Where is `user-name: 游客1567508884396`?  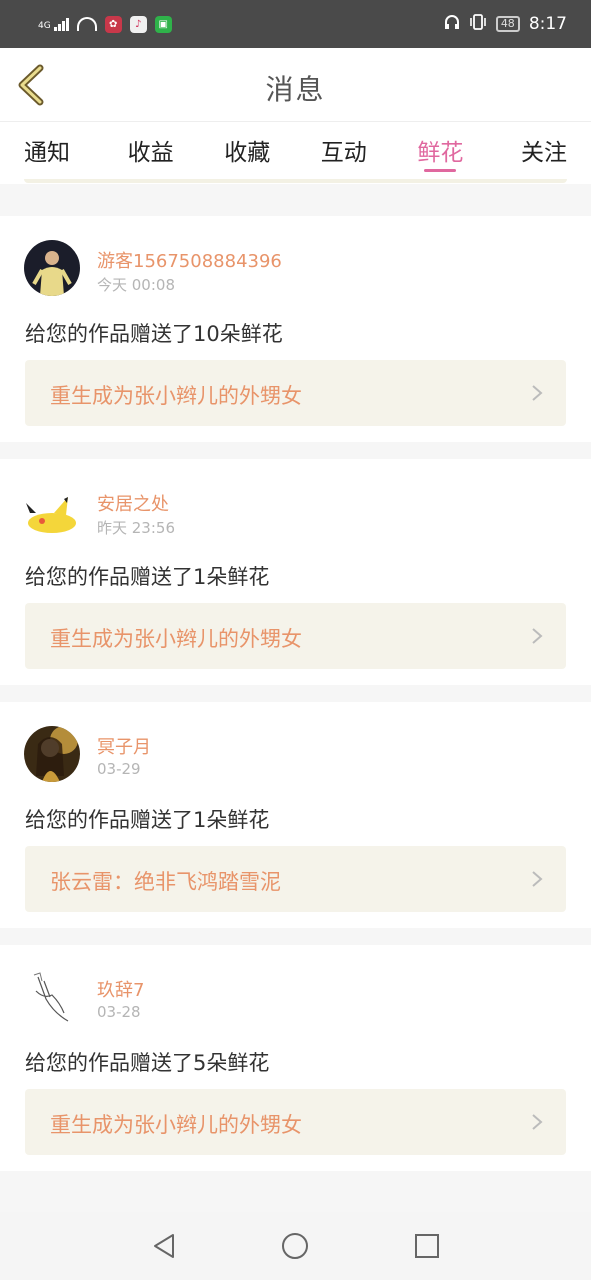 user-name: 游客1567508884396 is located at coordinates (189, 260).